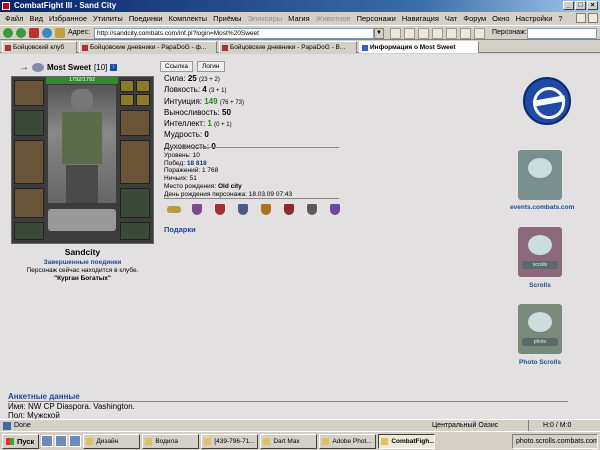  What do you see at coordinates (547, 101) in the screenshot?
I see `combats-logo-icon` at bounding box center [547, 101].